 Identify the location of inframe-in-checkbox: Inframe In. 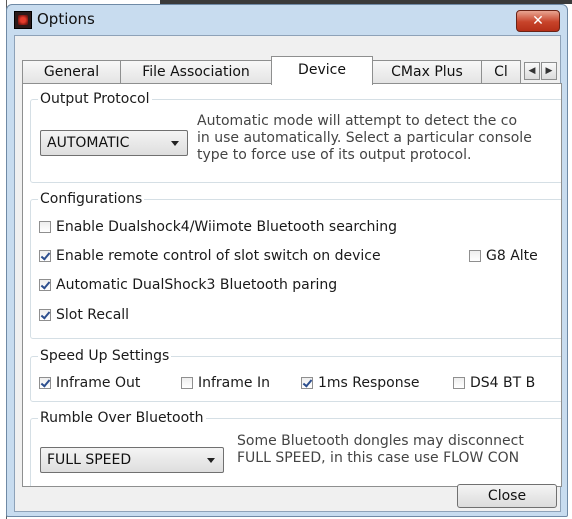
(225, 383).